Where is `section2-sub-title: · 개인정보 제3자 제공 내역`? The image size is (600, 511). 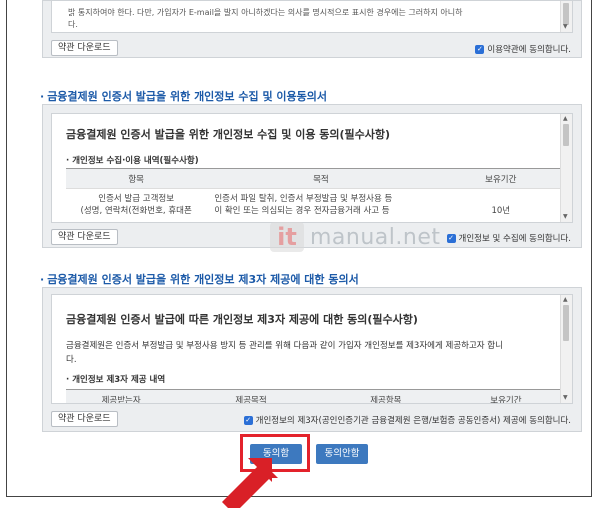 section2-sub-title: · 개인정보 제3자 제공 내역 is located at coordinates (116, 380).